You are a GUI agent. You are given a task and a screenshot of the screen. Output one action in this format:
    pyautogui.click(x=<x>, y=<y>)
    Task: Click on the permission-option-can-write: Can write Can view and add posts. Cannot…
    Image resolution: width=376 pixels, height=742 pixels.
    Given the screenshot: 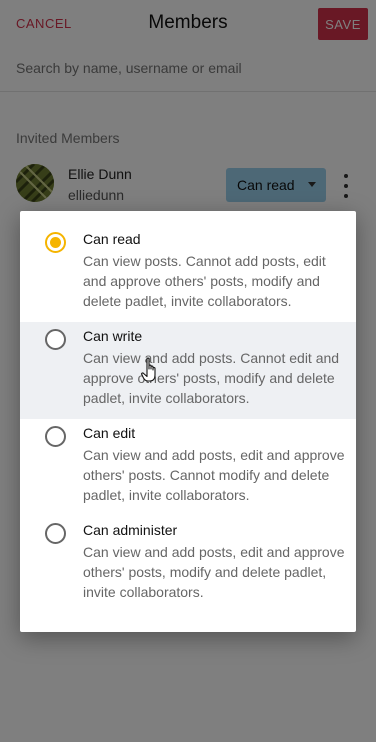 What is the action you would take?
    pyautogui.click(x=188, y=370)
    